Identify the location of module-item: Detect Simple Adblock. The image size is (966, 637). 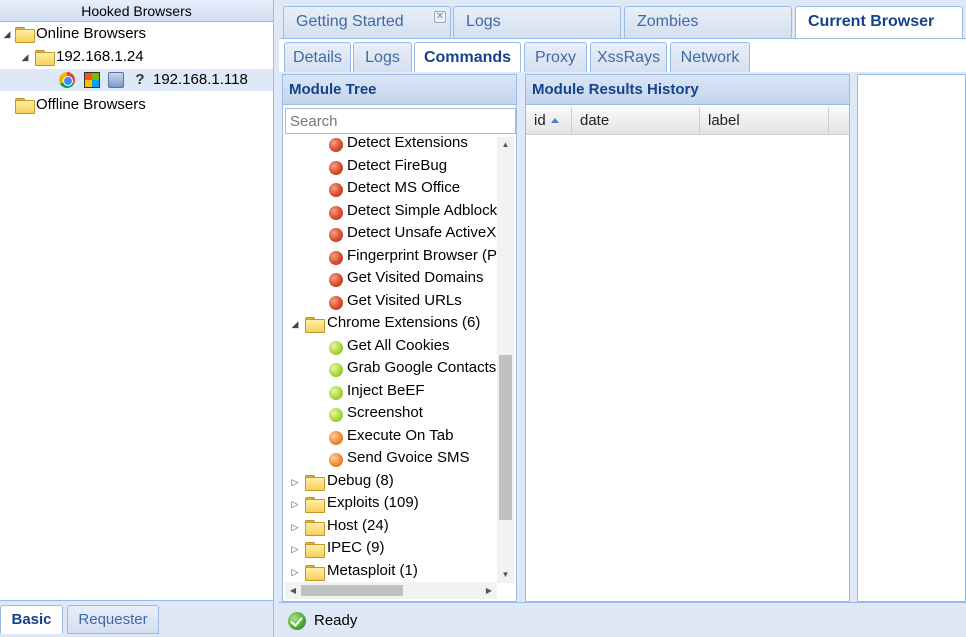
(390, 211).